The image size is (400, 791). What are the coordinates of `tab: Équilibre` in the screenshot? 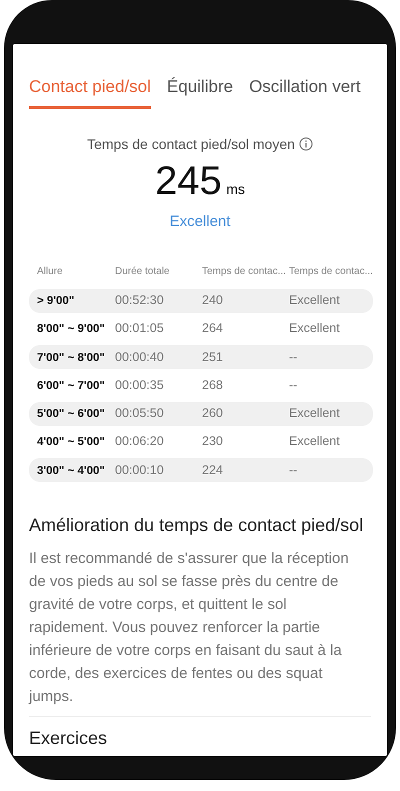 It's located at (200, 91).